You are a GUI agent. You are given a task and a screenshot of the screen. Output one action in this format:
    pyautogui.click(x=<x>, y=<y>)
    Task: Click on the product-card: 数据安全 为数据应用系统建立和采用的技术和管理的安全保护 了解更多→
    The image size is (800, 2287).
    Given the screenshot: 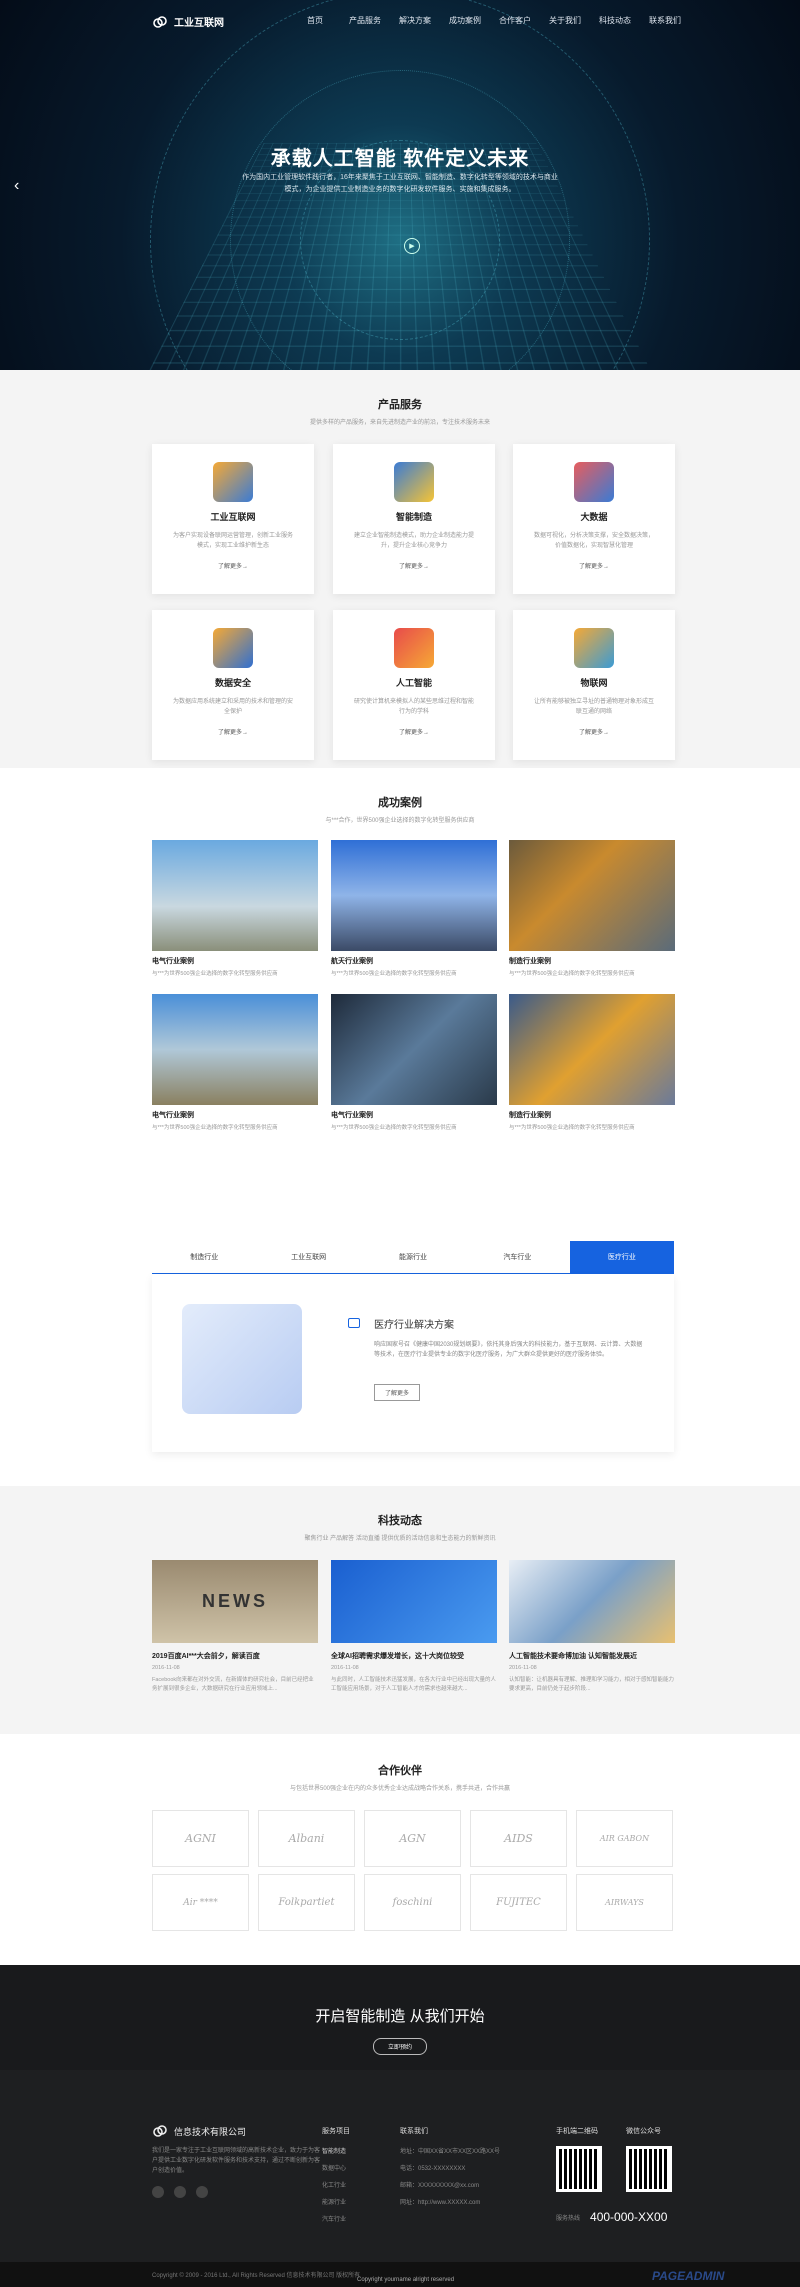 What is the action you would take?
    pyautogui.click(x=233, y=685)
    